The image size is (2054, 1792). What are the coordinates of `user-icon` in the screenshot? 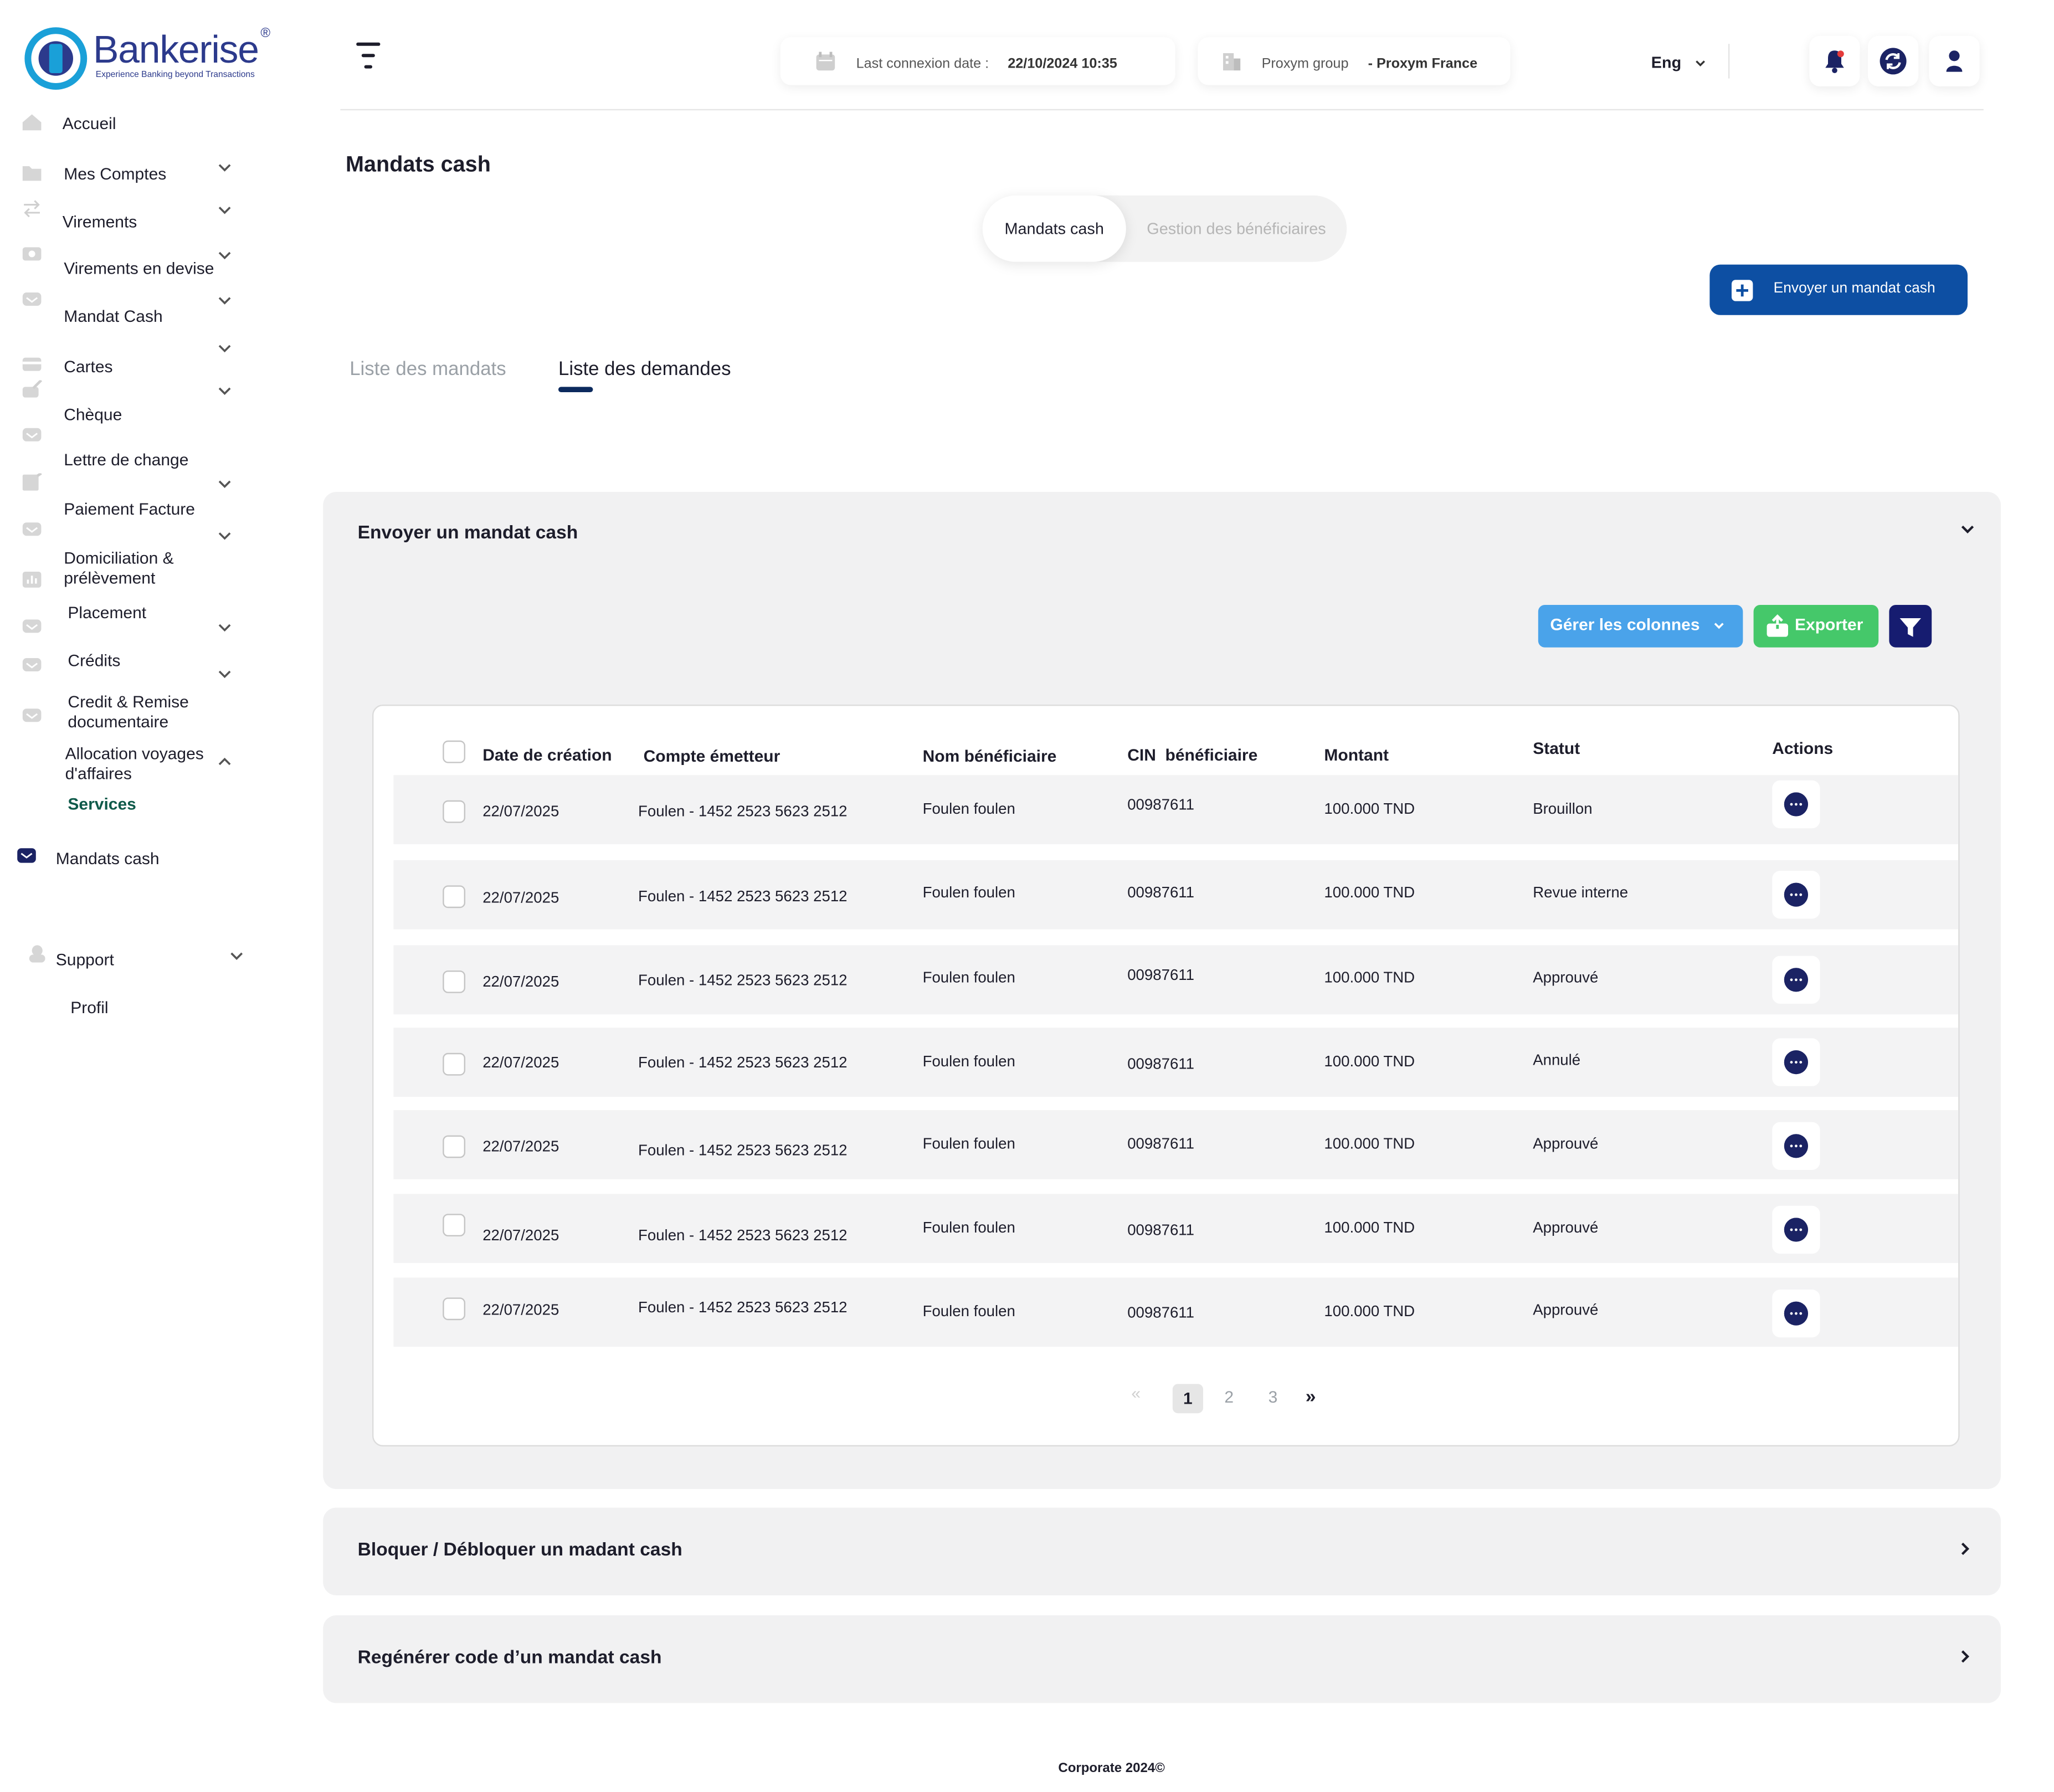 It's located at (1954, 61).